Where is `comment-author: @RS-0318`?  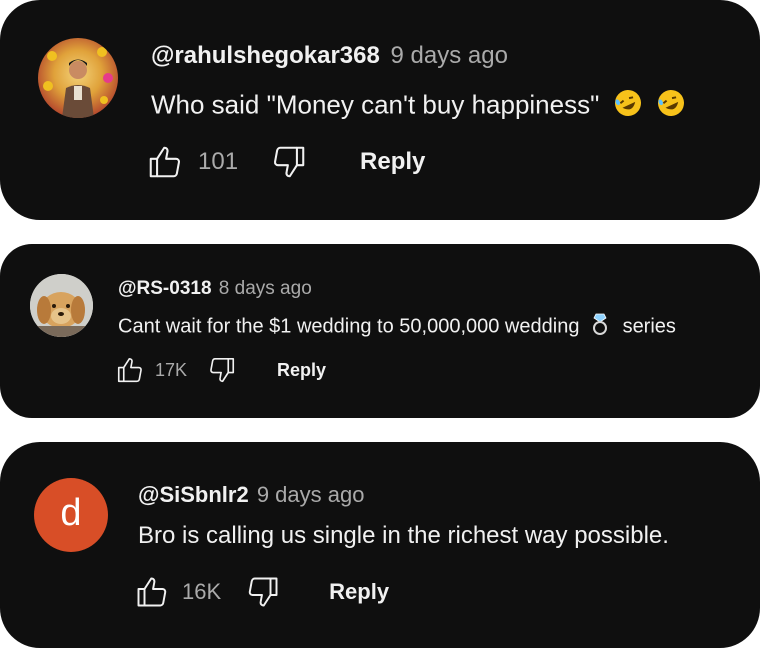 comment-author: @RS-0318 is located at coordinates (165, 288).